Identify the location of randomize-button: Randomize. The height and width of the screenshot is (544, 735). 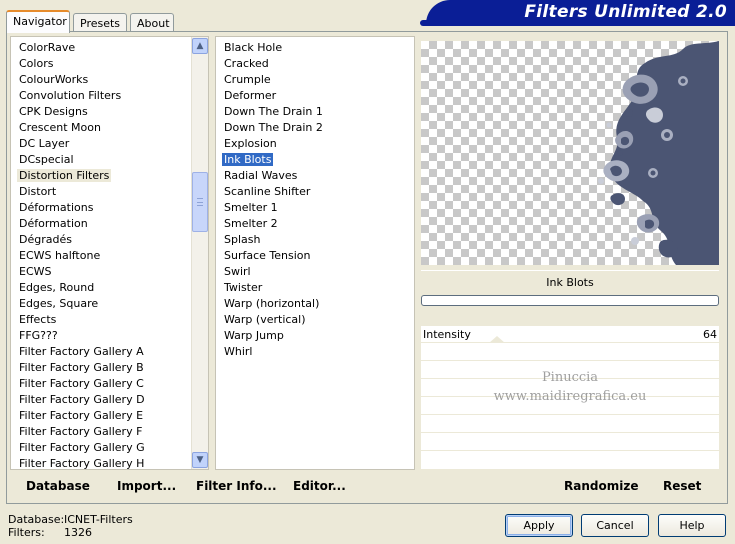
(601, 486).